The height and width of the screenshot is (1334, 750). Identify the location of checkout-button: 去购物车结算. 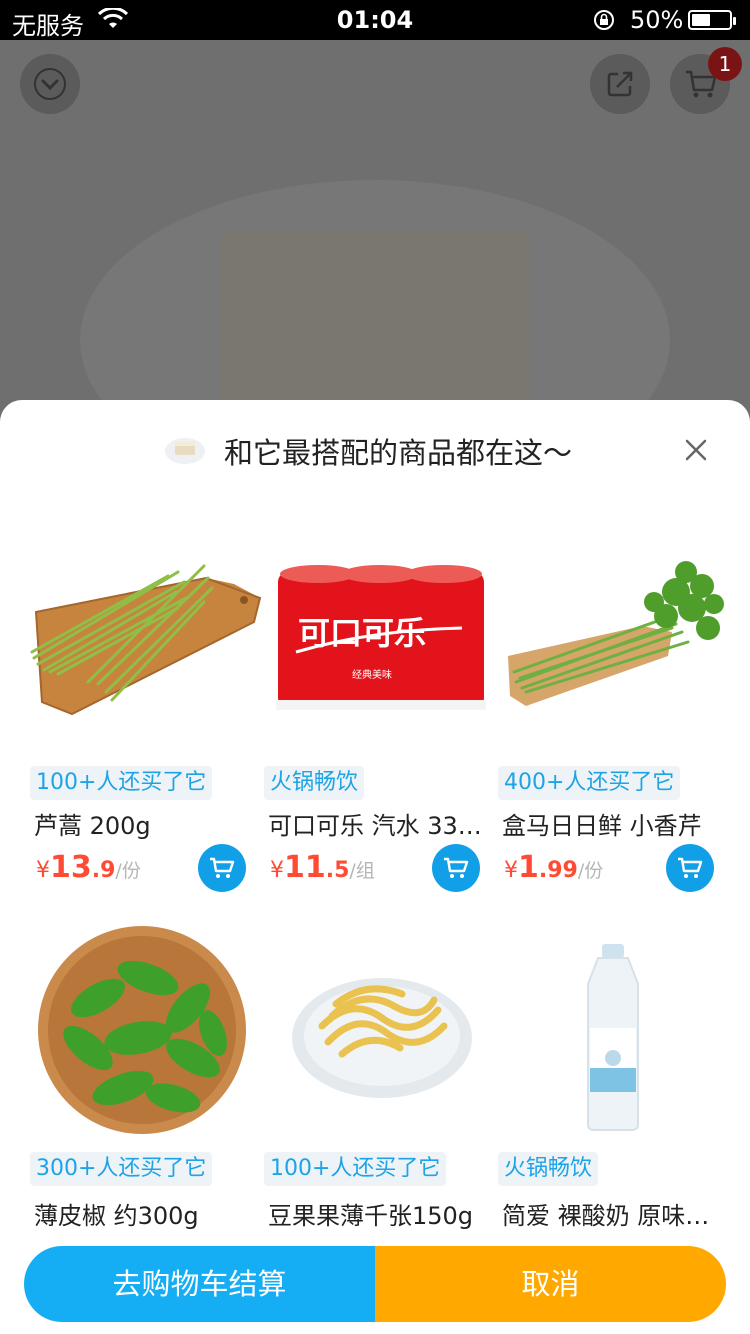
(199, 1284).